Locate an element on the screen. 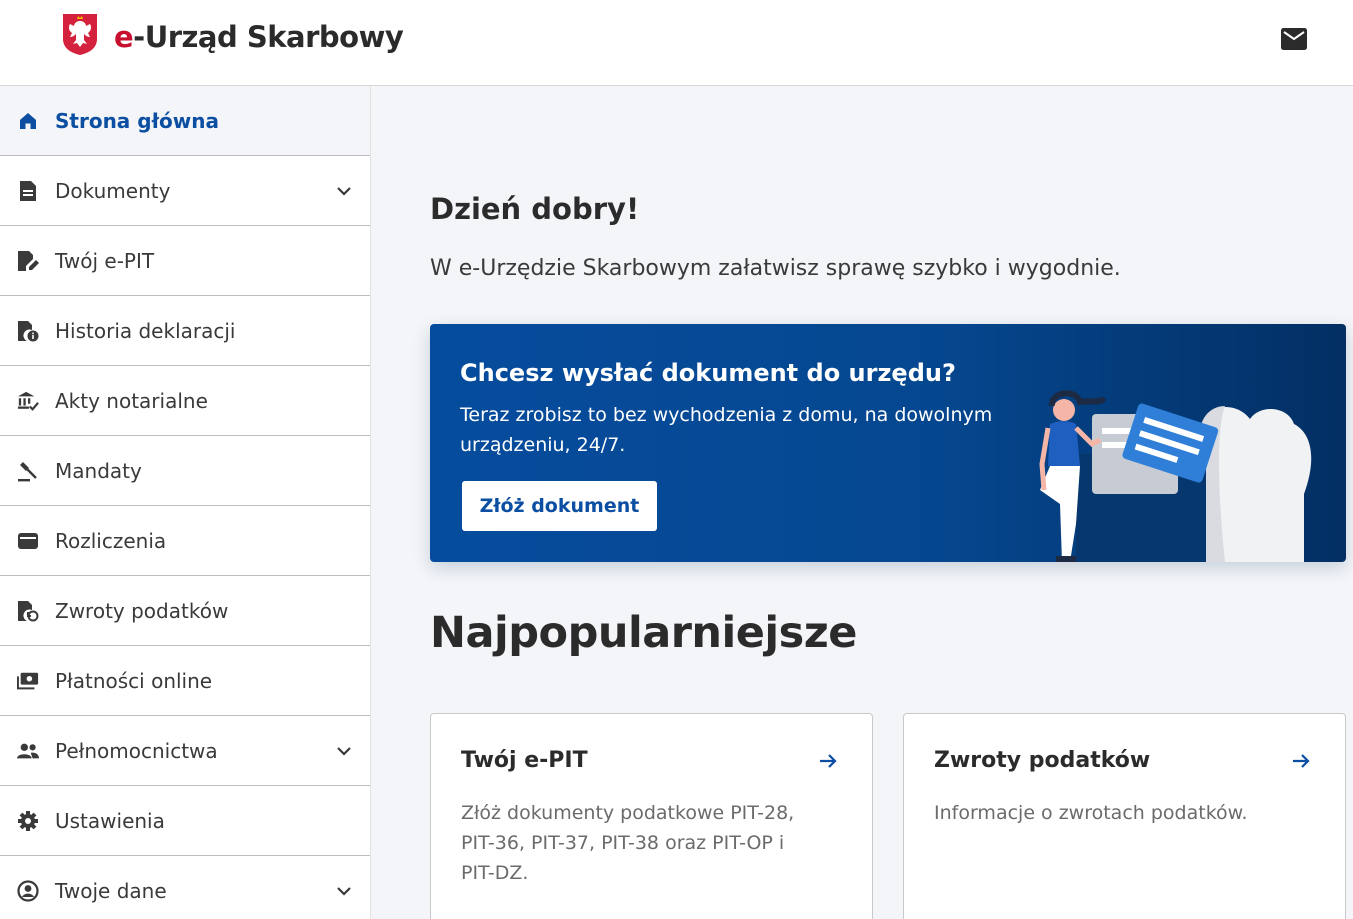  submit-document-button: Złóż dokument is located at coordinates (559, 506).